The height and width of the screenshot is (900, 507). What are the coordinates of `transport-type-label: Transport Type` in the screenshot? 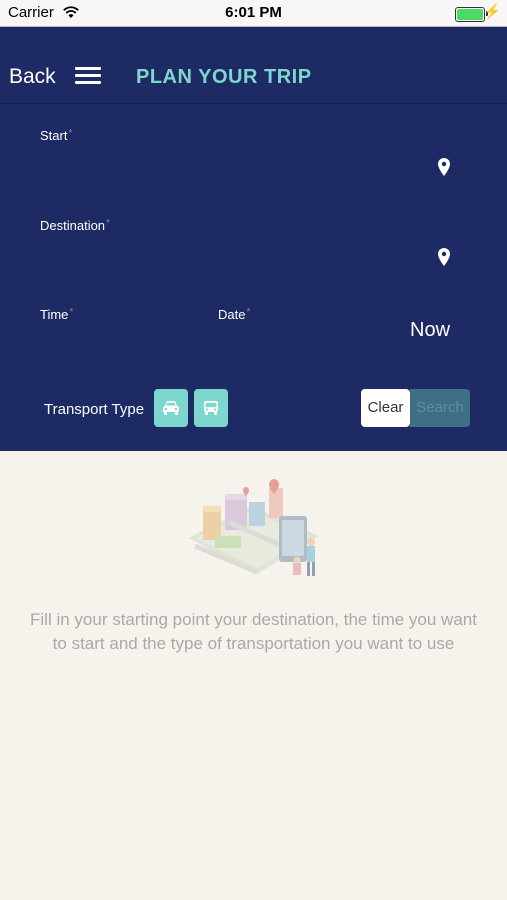 It's located at (94, 409).